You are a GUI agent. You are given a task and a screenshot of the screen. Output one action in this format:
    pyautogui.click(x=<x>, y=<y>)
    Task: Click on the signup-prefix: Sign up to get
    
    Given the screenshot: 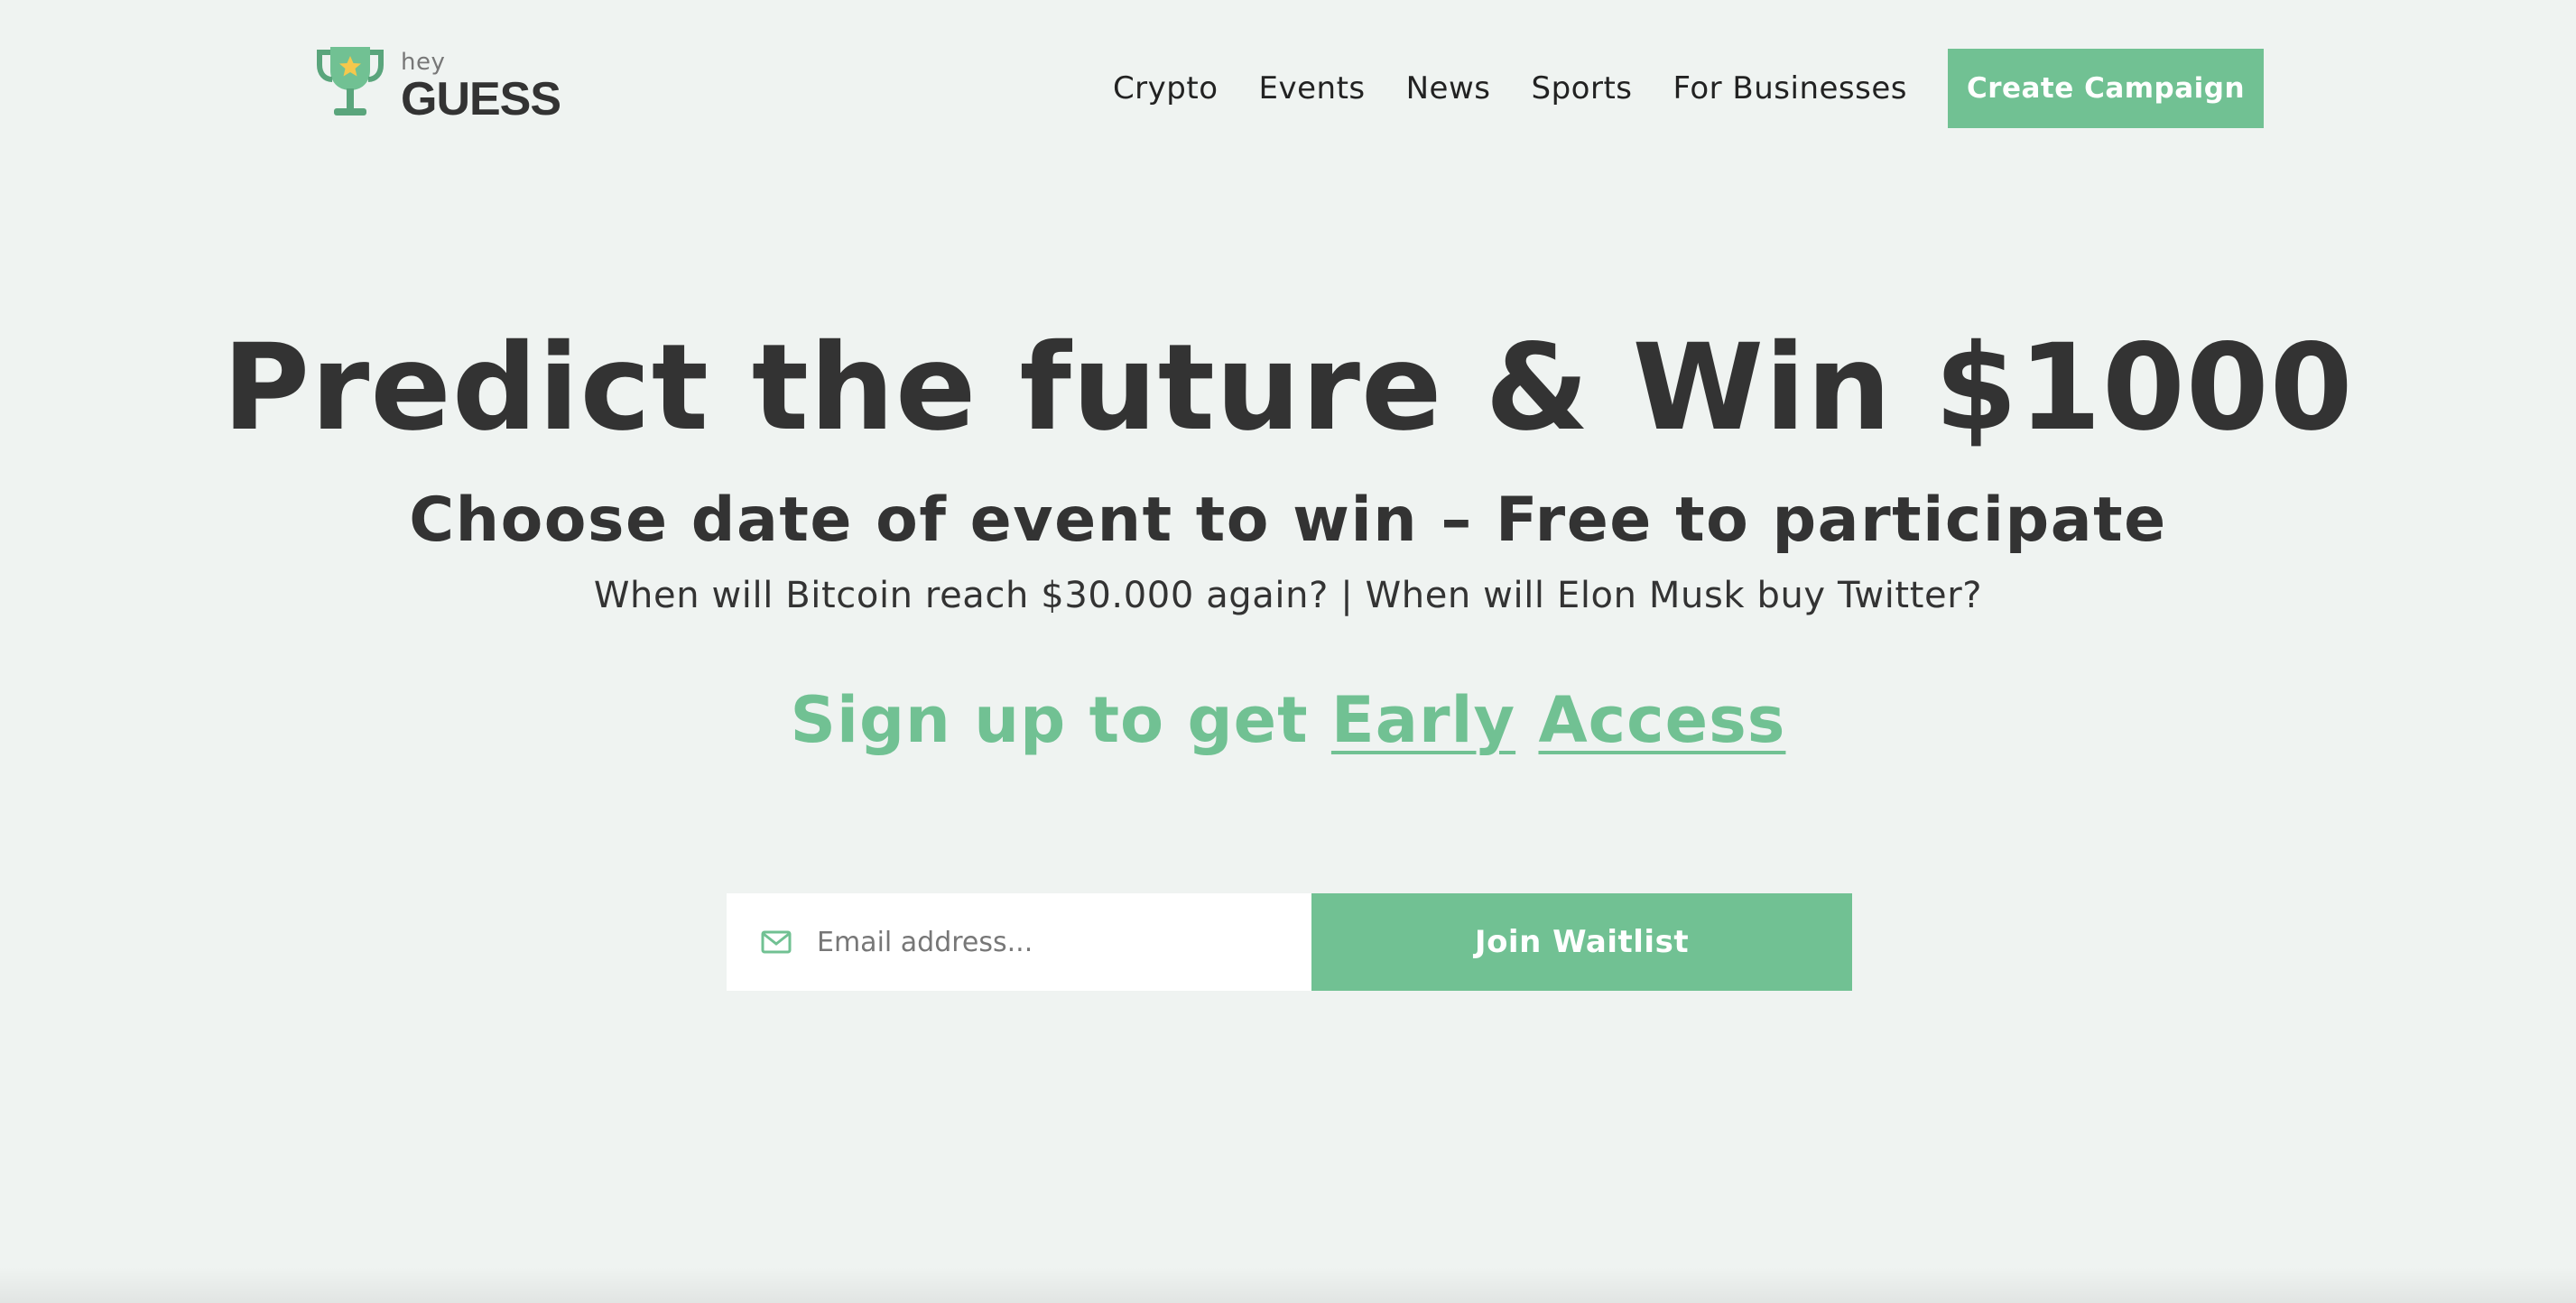 What is the action you would take?
    pyautogui.click(x=1060, y=720)
    